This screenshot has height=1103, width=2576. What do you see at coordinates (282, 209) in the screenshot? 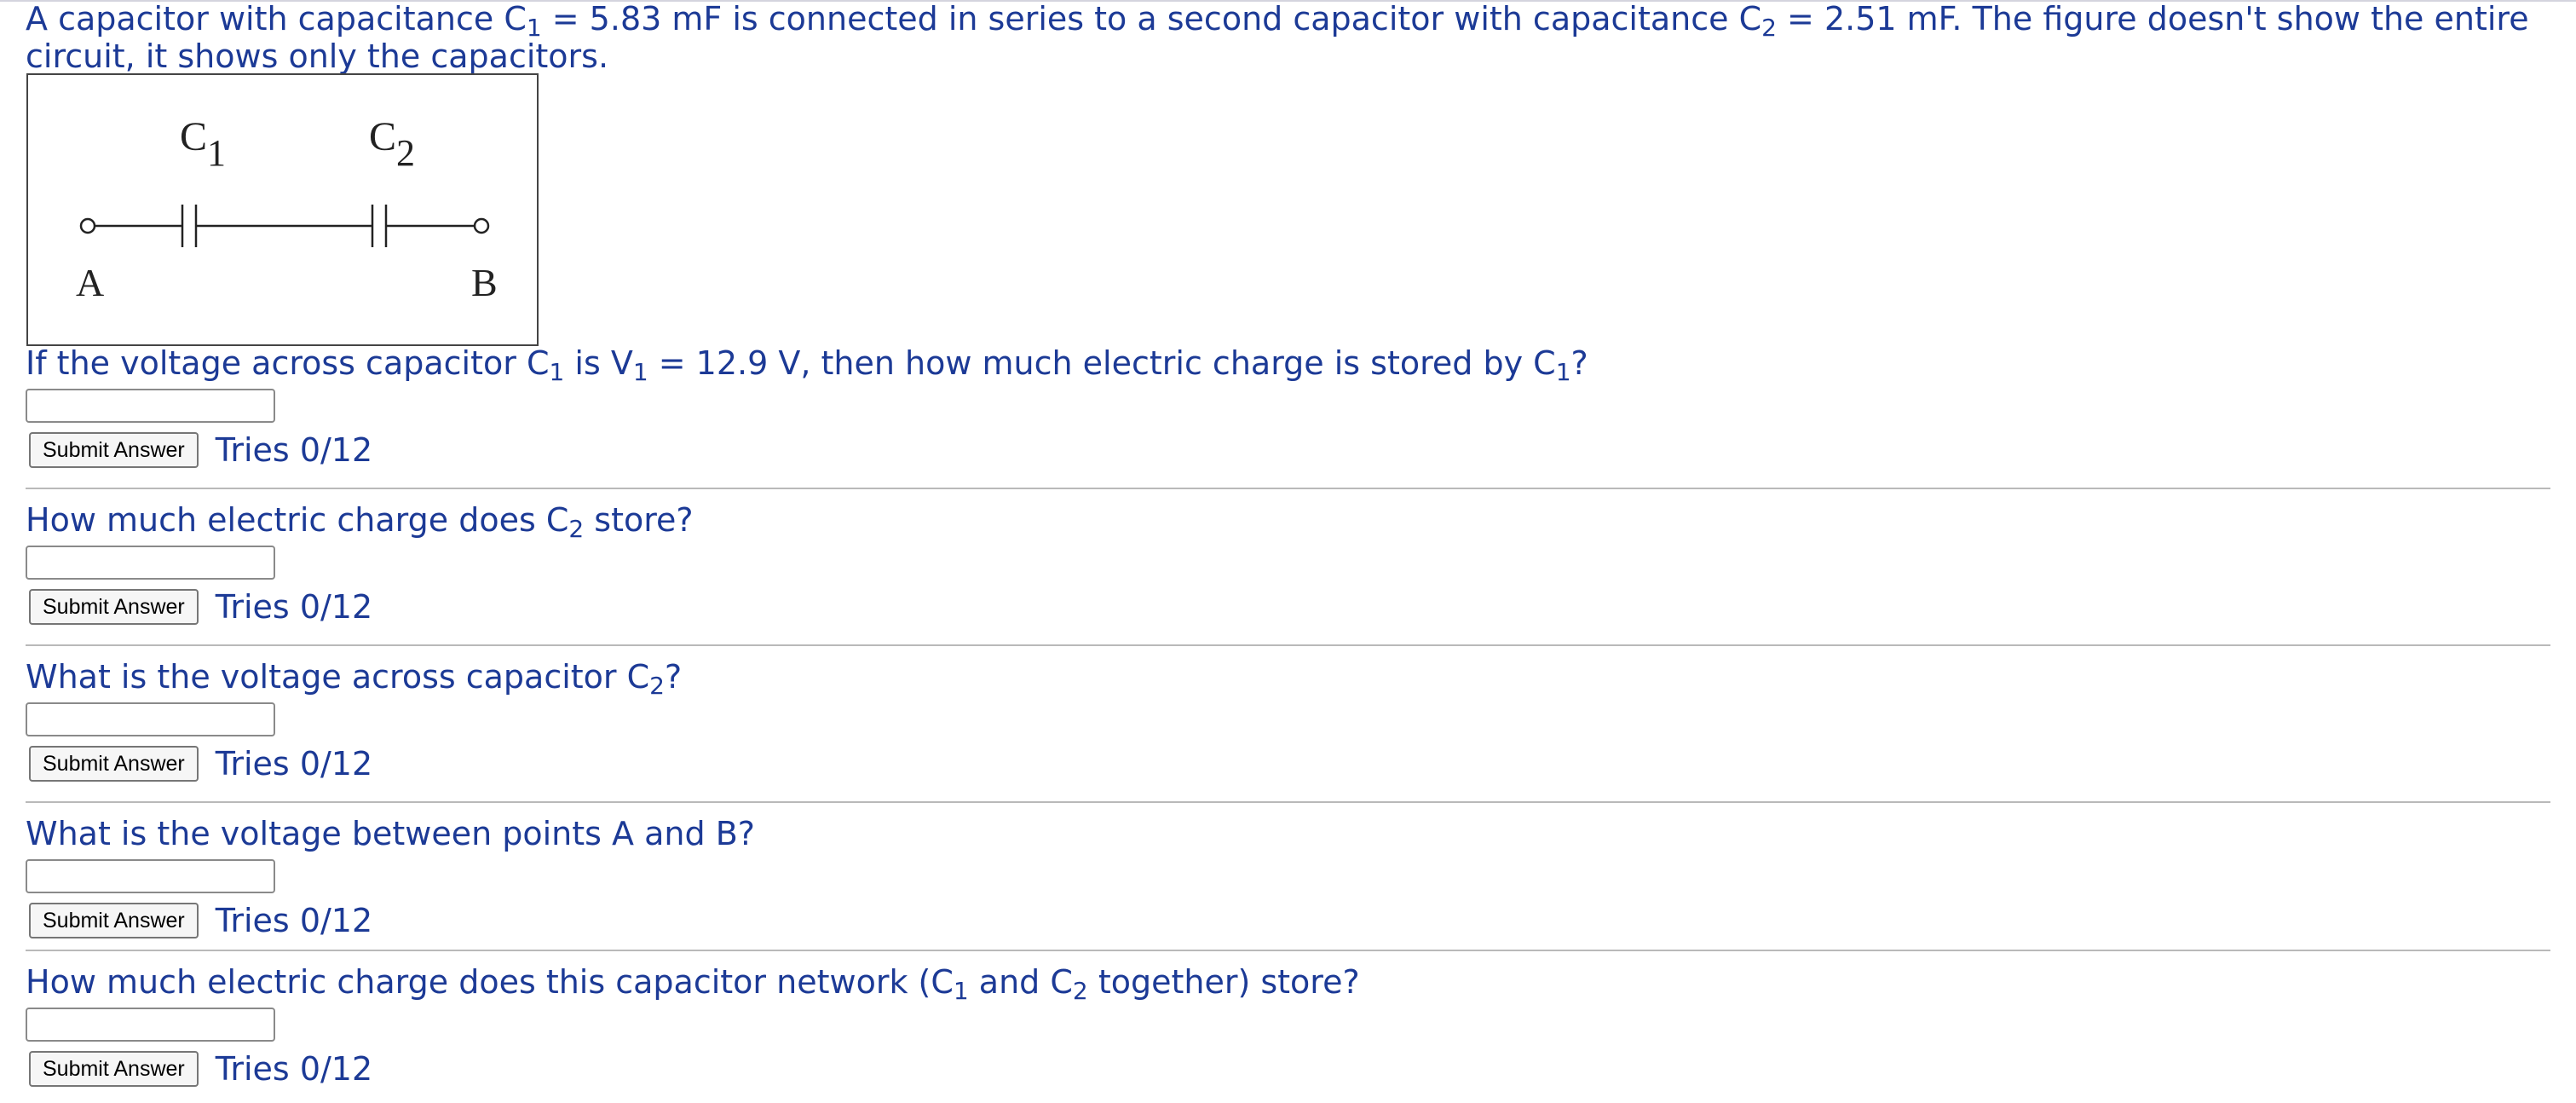
I see `capacitor-figure: C1 C2 A B` at bounding box center [282, 209].